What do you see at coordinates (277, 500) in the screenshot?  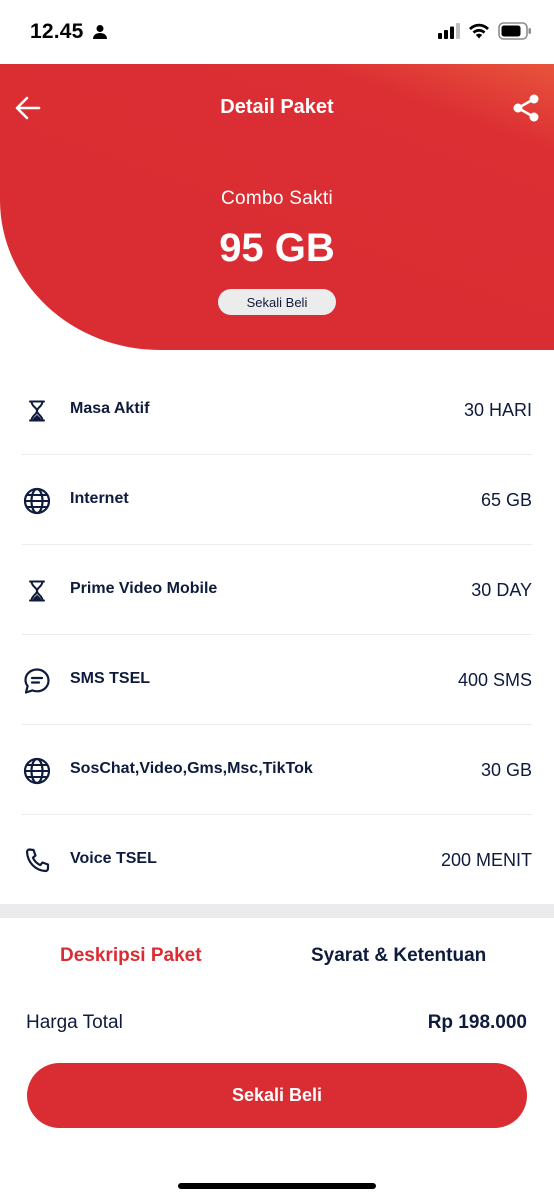 I see `benefit-row: Internet 65 GB` at bounding box center [277, 500].